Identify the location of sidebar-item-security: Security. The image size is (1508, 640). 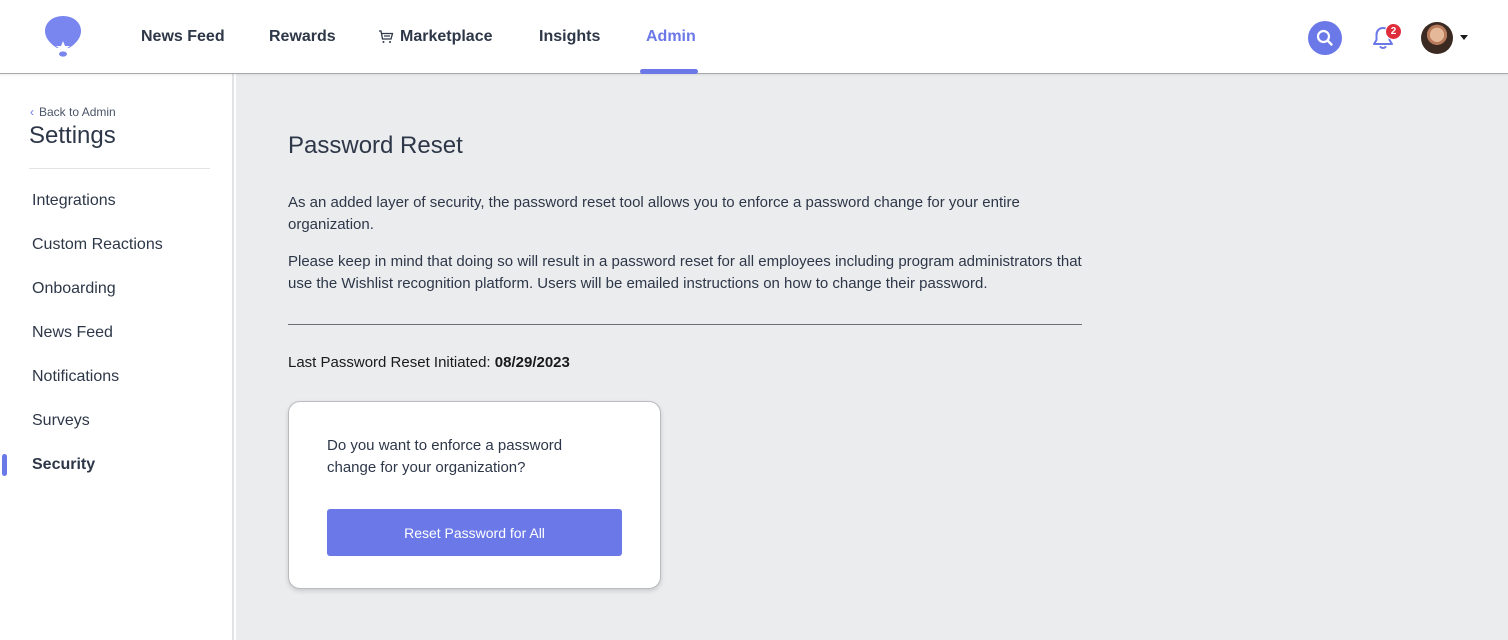
(63, 465).